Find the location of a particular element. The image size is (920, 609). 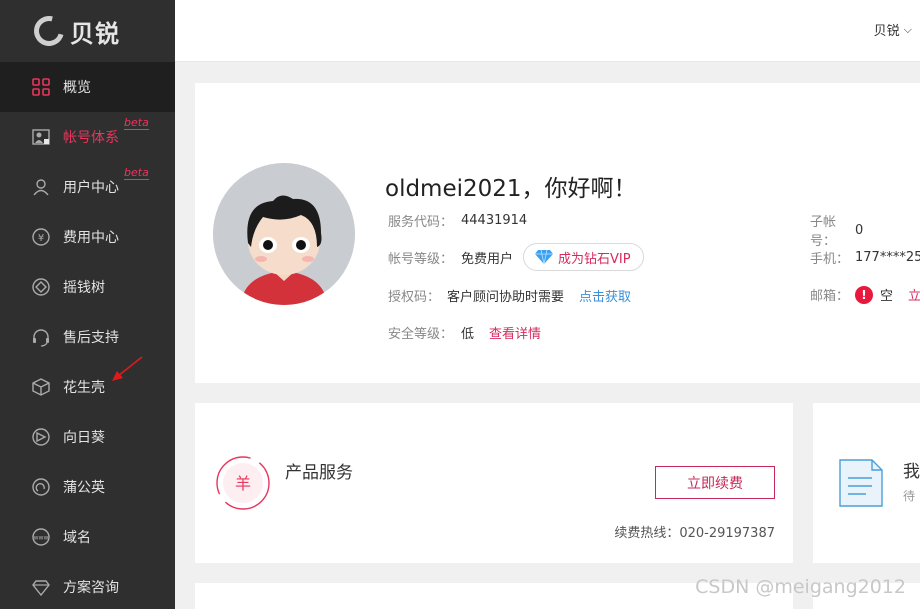

sidebar-item-label: 花生壳 is located at coordinates (84, 388).